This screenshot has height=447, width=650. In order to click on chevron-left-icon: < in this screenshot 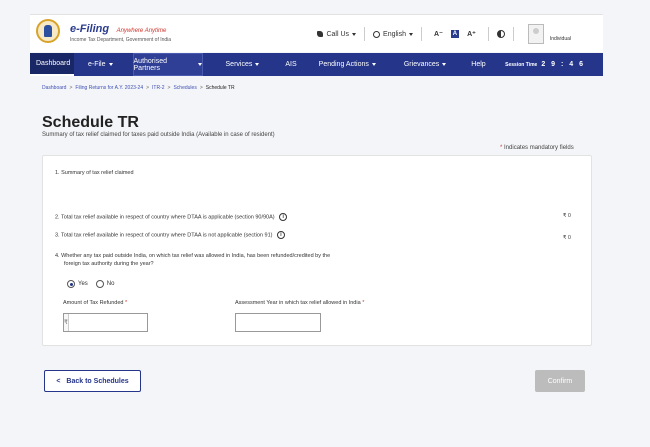, I will do `click(58, 381)`.